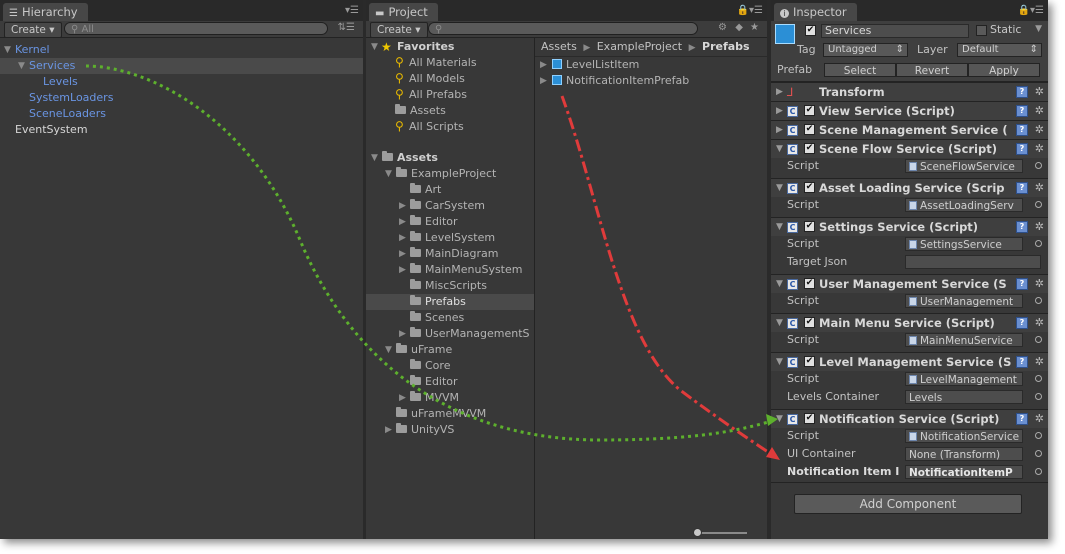 The image size is (1065, 554). What do you see at coordinates (346, 27) in the screenshot?
I see `filter-icon: ⇅☰` at bounding box center [346, 27].